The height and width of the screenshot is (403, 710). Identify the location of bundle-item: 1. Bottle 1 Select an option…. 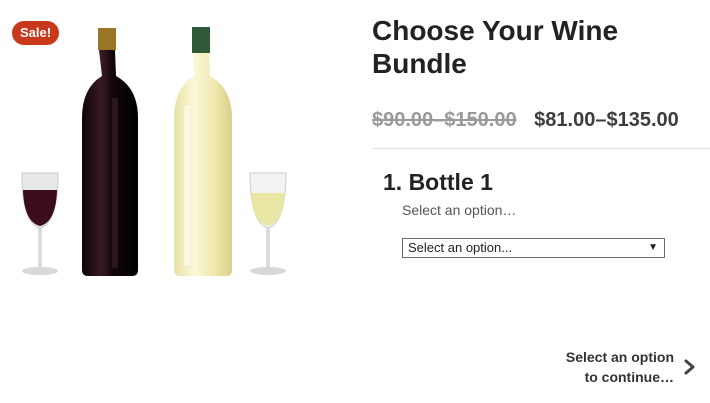
(543, 193).